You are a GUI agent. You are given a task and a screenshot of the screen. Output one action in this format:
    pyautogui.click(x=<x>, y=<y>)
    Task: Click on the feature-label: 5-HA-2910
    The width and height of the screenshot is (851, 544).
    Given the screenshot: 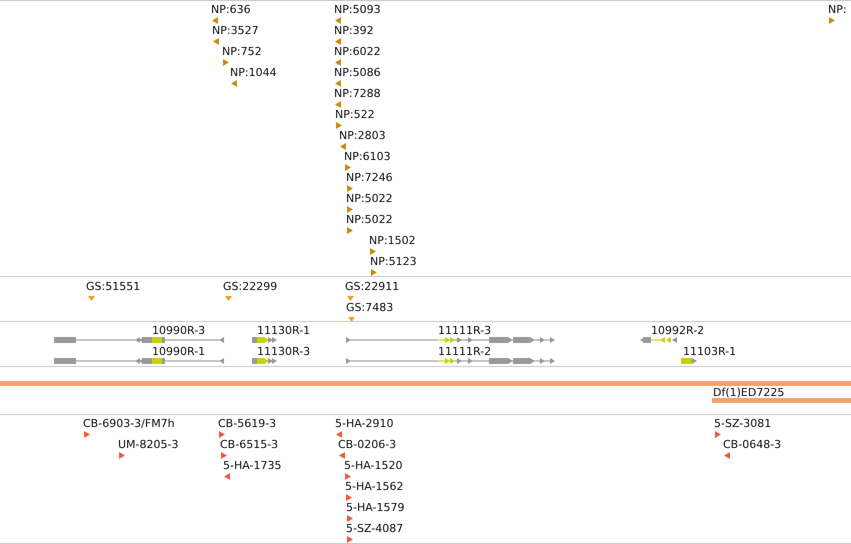 What is the action you would take?
    pyautogui.click(x=364, y=423)
    